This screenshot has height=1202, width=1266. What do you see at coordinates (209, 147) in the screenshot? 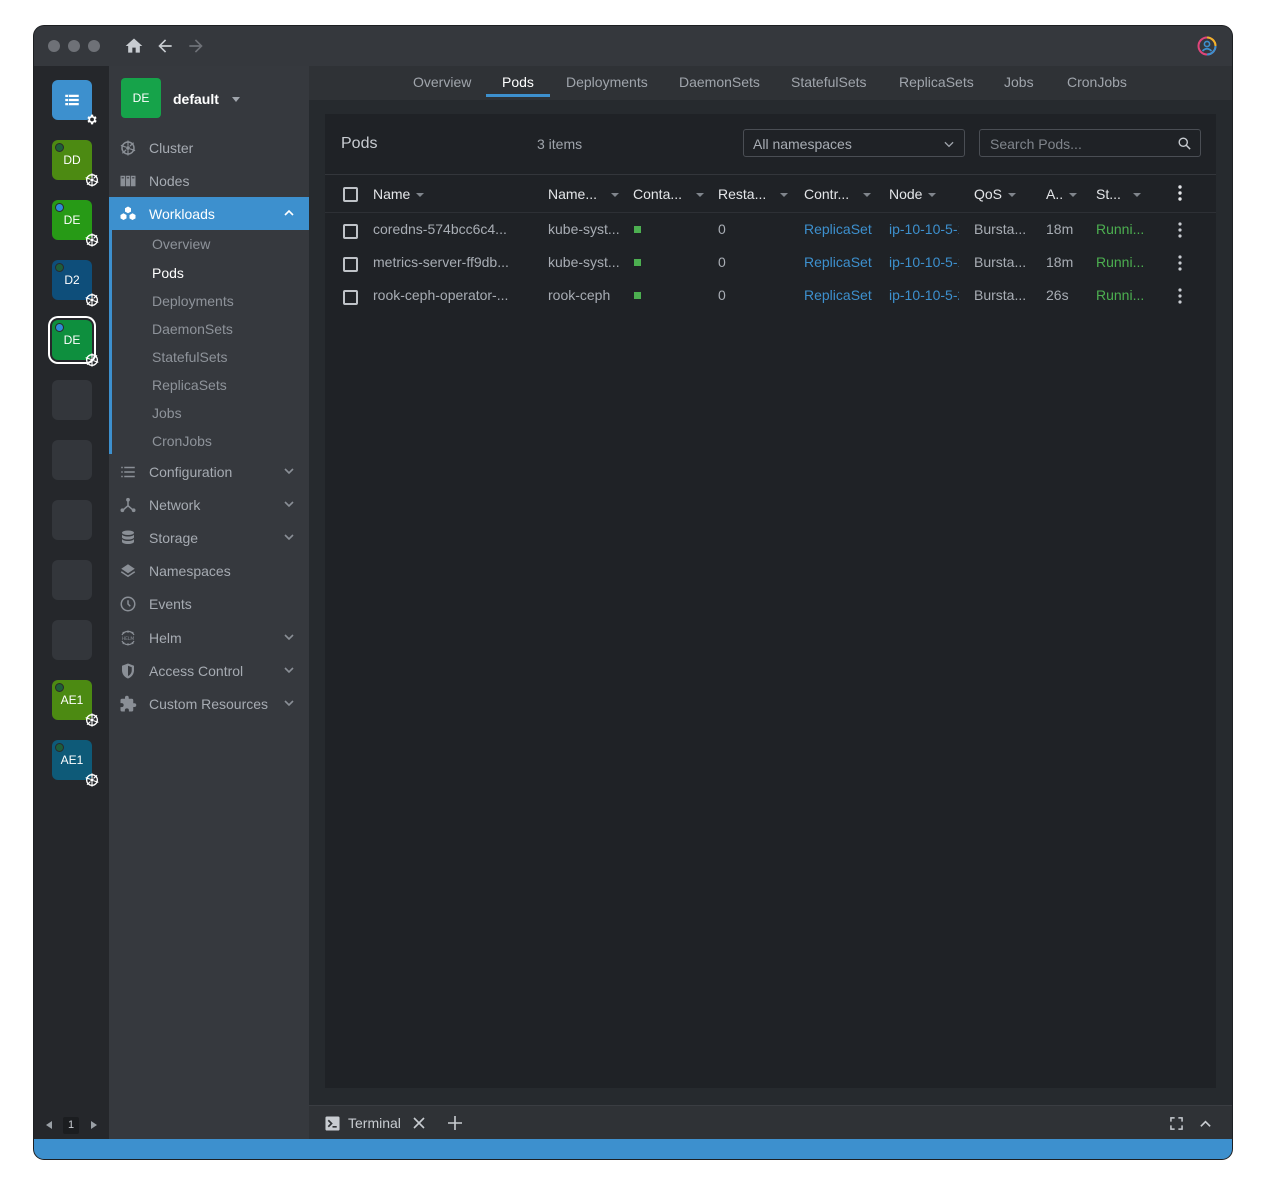
I see `sidebar-item-cluster: Cluster` at bounding box center [209, 147].